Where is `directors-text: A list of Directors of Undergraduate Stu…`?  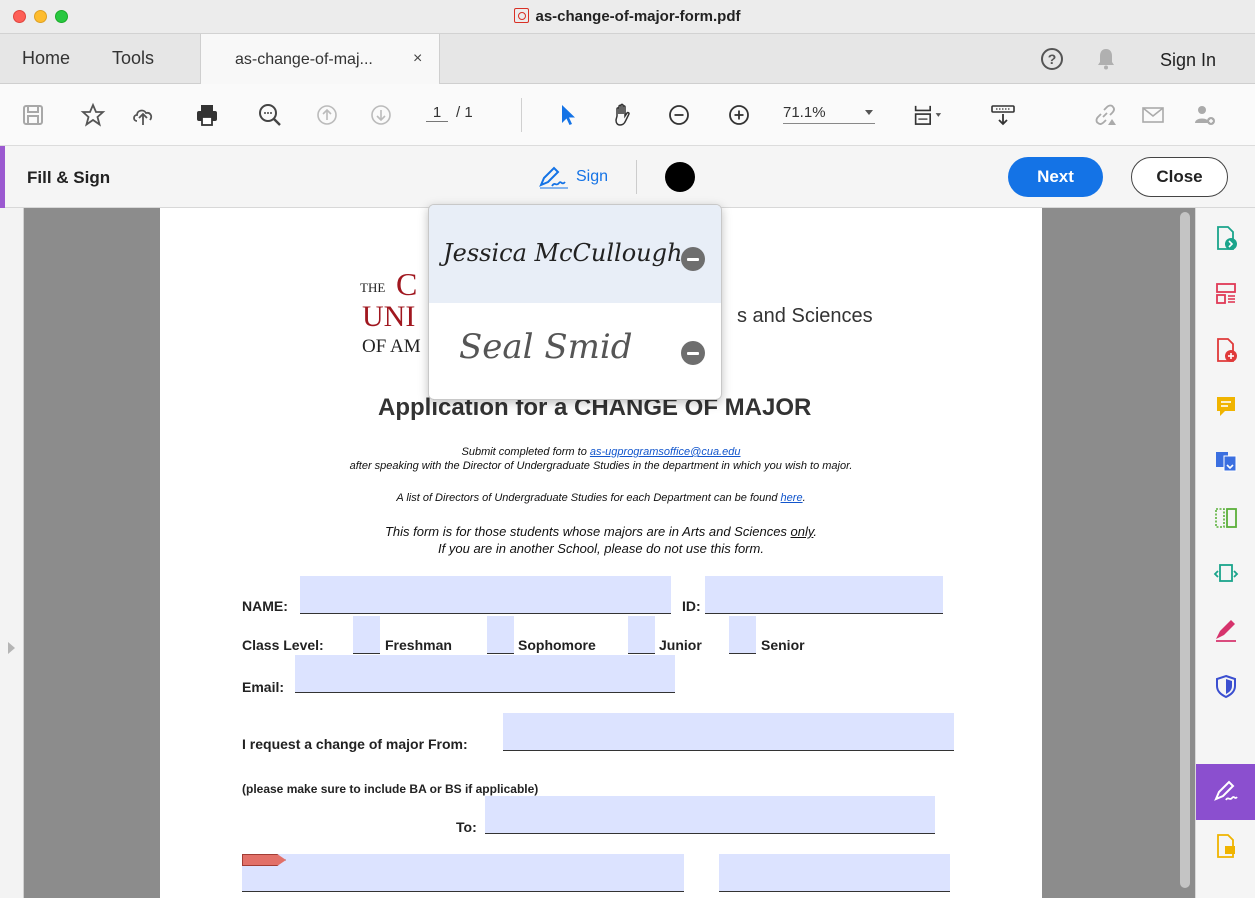
directors-text: A list of Directors of Undergraduate Stu… is located at coordinates (588, 498).